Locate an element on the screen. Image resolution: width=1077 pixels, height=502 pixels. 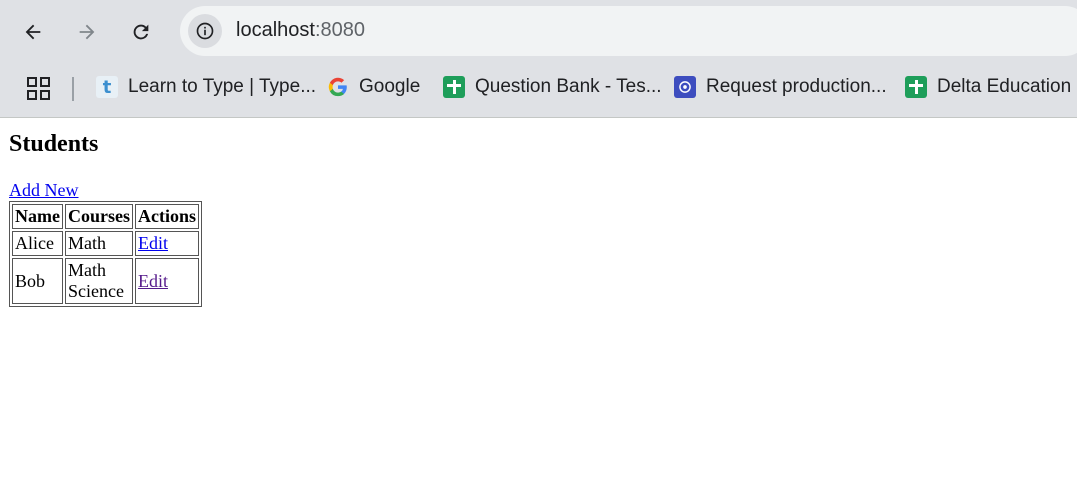
reload-button is located at coordinates (141, 32).